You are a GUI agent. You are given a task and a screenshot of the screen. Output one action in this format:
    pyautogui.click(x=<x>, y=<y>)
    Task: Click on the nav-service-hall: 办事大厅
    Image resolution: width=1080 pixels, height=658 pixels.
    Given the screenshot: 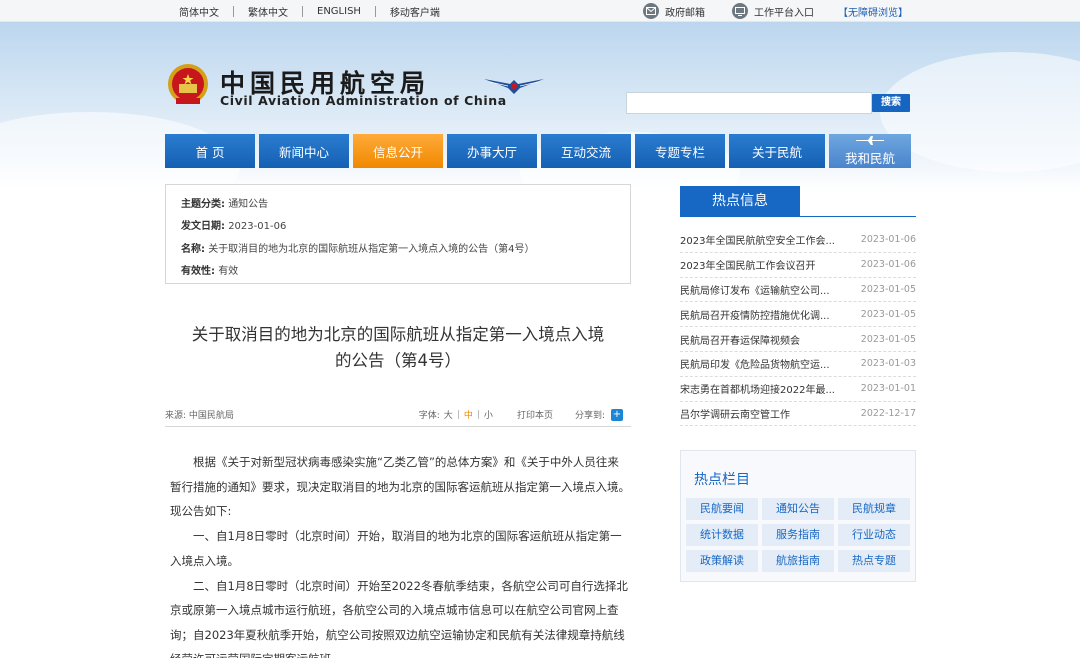 What is the action you would take?
    pyautogui.click(x=492, y=151)
    